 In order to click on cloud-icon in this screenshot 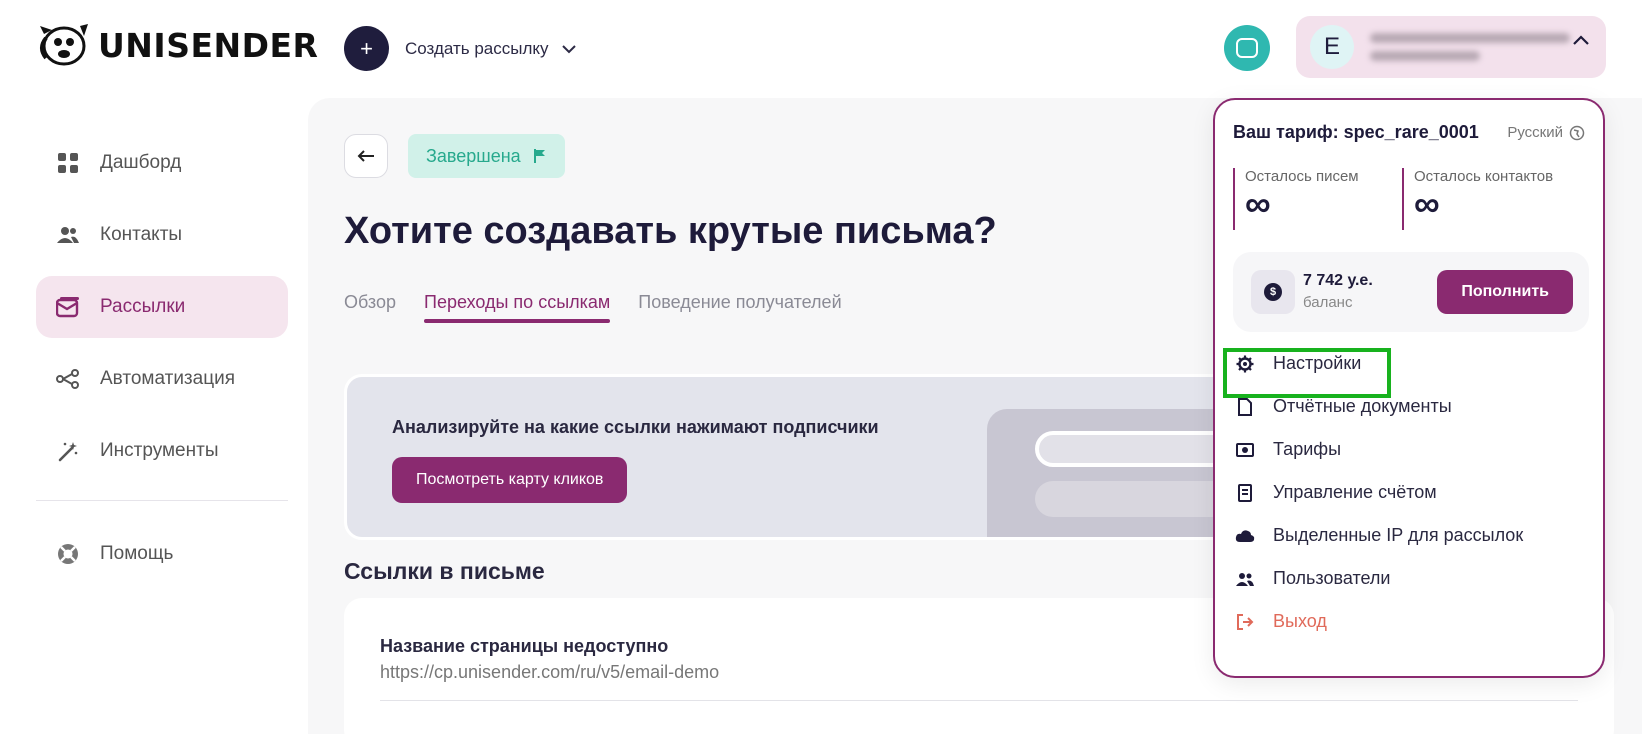, I will do `click(1245, 536)`.